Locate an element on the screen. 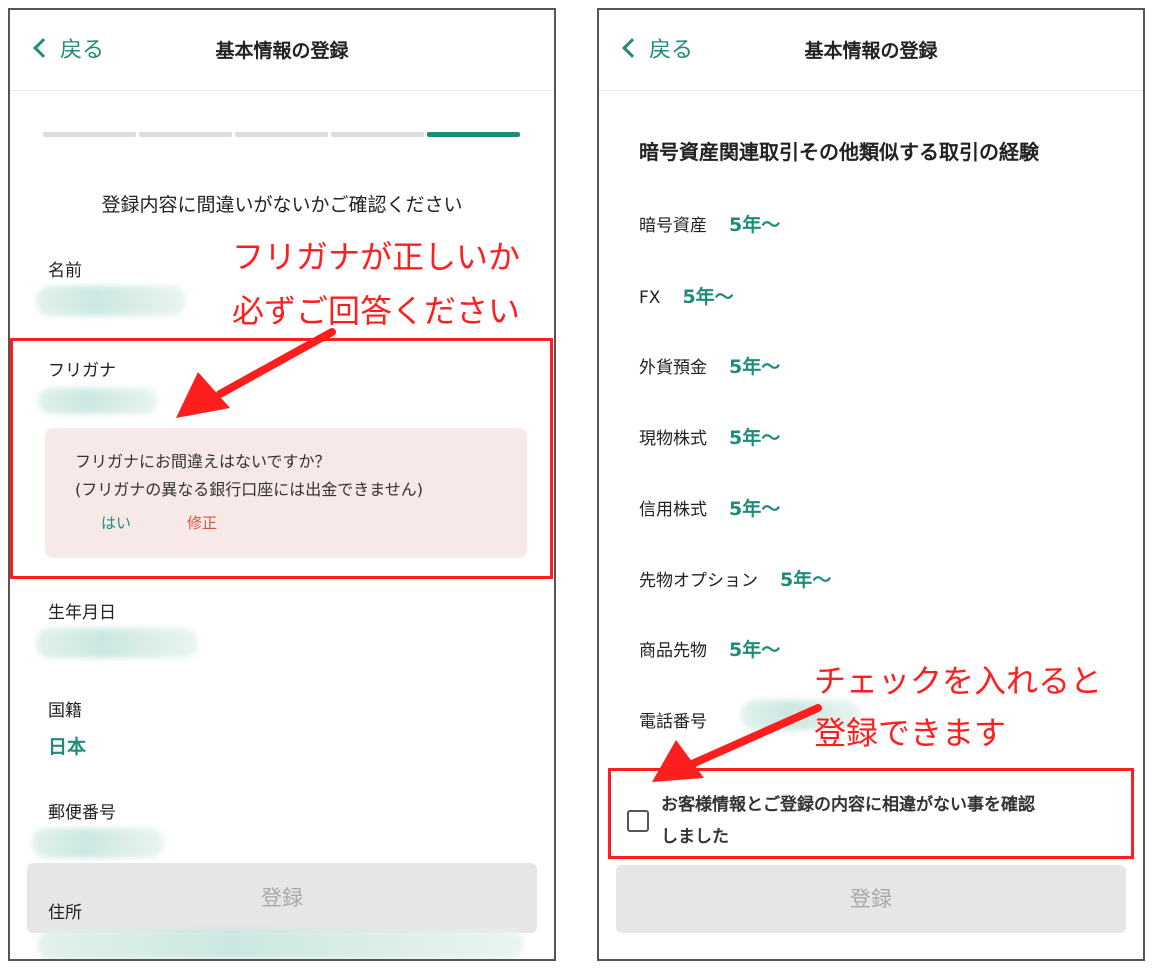 Image resolution: width=1153 pixels, height=968 pixels. experience-label: 先物オプション is located at coordinates (698, 581).